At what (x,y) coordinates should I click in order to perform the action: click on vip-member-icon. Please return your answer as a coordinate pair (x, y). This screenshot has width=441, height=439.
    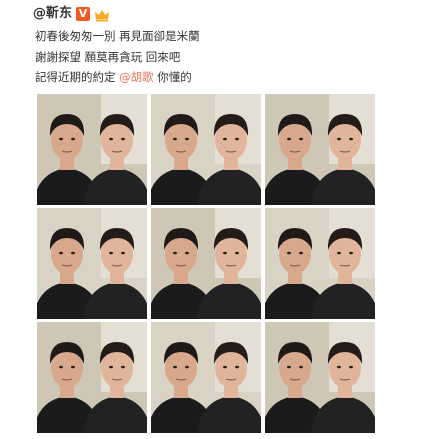
    Looking at the image, I should click on (102, 14).